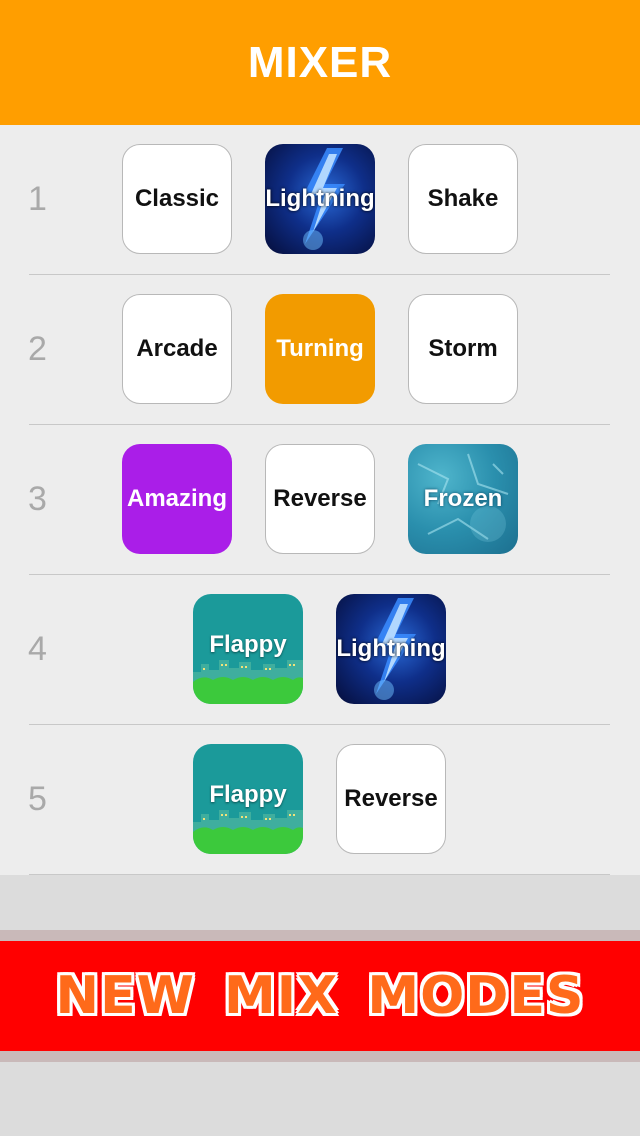 The image size is (640, 1136). What do you see at coordinates (320, 650) in the screenshot?
I see `mix-row: 4 Flappy Lightning` at bounding box center [320, 650].